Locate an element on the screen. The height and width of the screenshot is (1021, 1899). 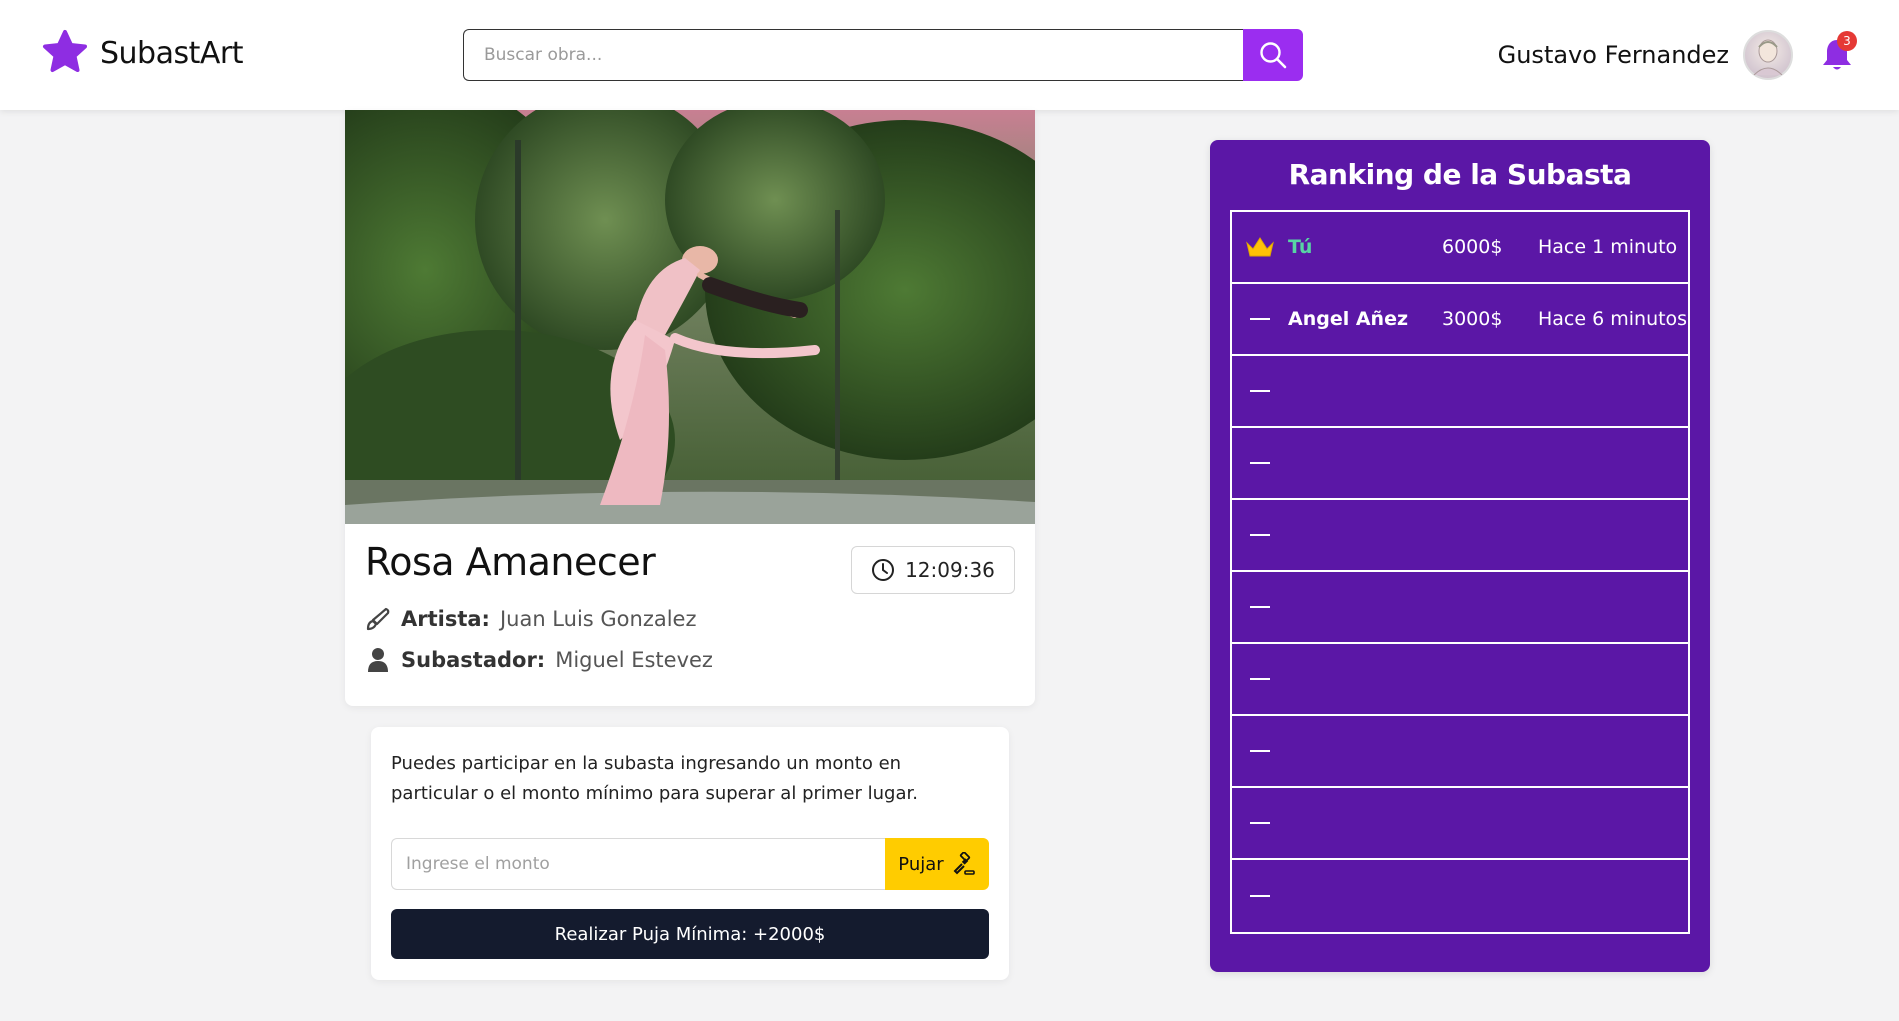
brand-name: SubastArt is located at coordinates (172, 53).